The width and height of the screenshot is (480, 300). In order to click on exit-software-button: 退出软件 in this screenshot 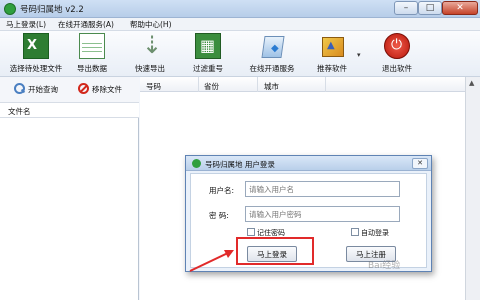, I will do `click(397, 53)`.